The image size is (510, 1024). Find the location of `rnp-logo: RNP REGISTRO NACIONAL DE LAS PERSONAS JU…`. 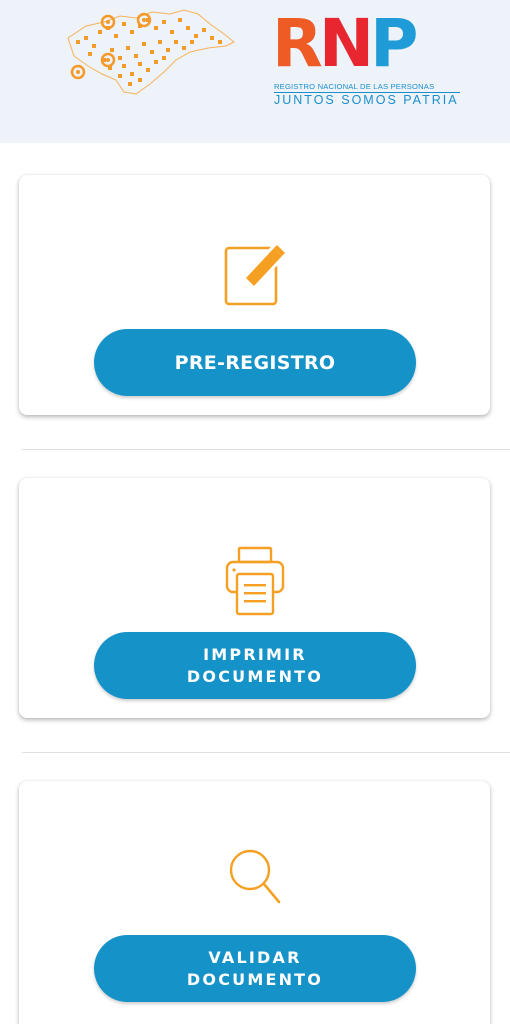

rnp-logo: RNP REGISTRO NACIONAL DE LAS PERSONAS JU… is located at coordinates (367, 58).